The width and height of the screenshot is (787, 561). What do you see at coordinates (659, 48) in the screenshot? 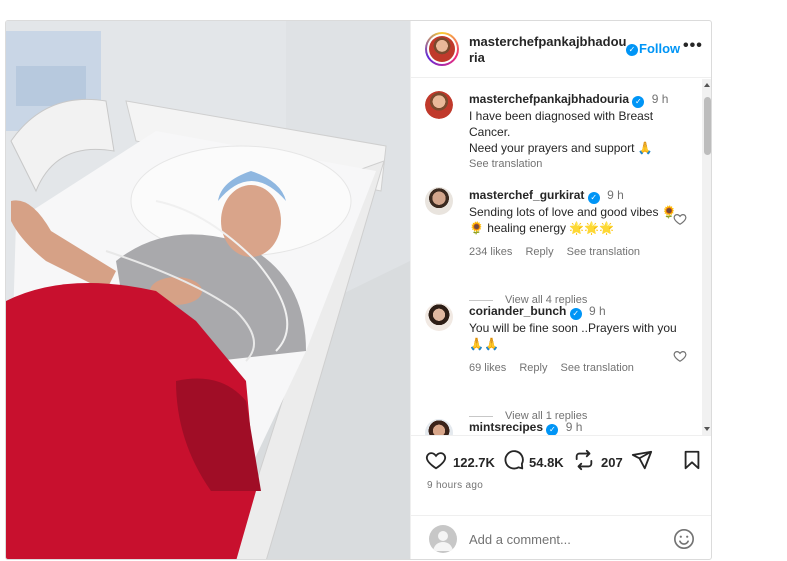
I see `follow-button: Follow` at bounding box center [659, 48].